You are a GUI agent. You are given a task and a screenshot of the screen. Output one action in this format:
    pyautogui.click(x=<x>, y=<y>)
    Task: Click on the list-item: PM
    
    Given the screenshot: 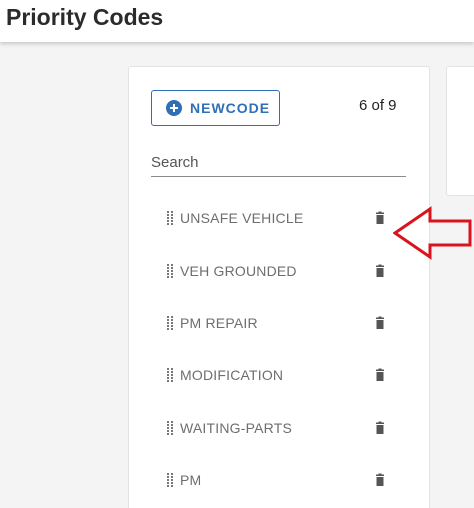 What is the action you would take?
    pyautogui.click(x=282, y=480)
    